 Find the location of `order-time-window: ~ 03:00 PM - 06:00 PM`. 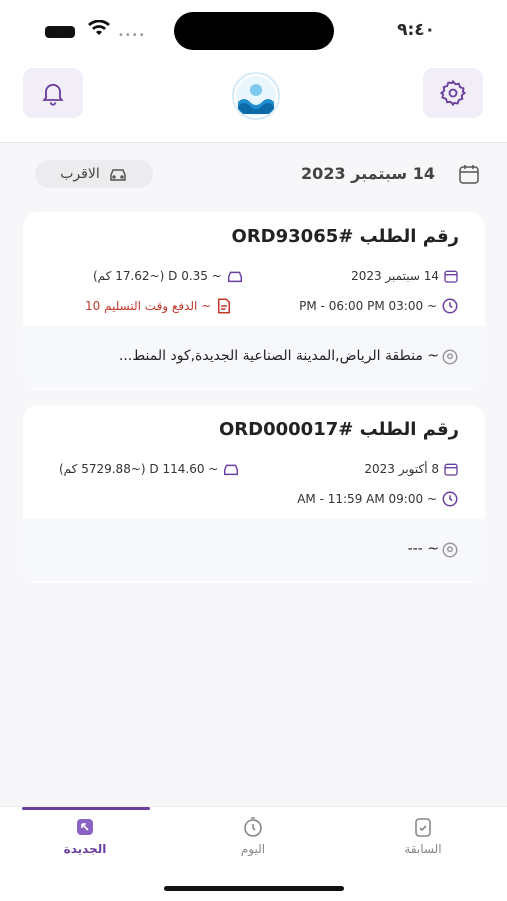

order-time-window: ~ 03:00 PM - 06:00 PM is located at coordinates (379, 306).